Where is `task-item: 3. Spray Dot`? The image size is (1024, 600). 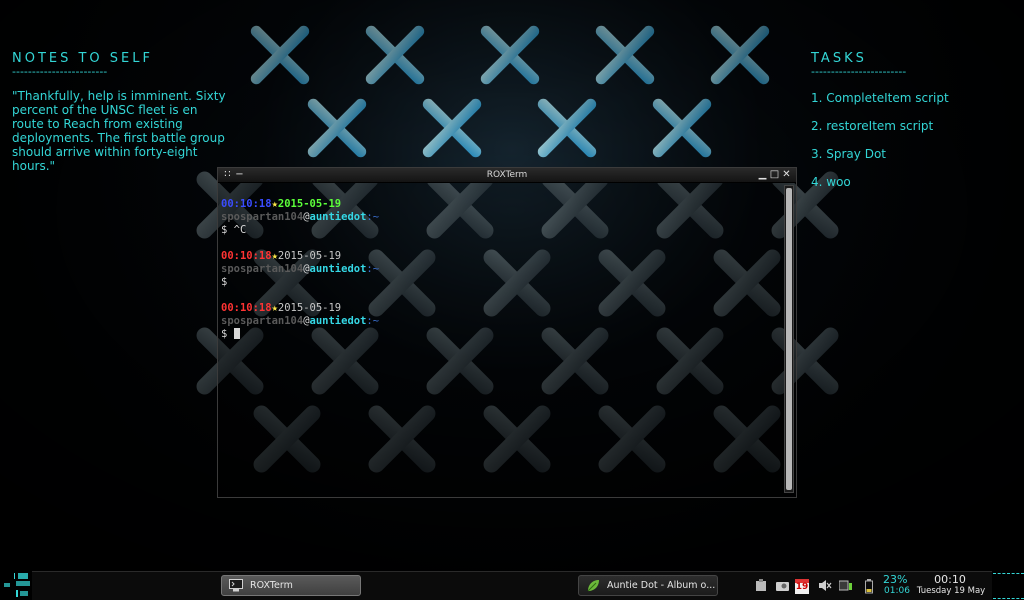
task-item: 3. Spray Dot is located at coordinates (848, 154).